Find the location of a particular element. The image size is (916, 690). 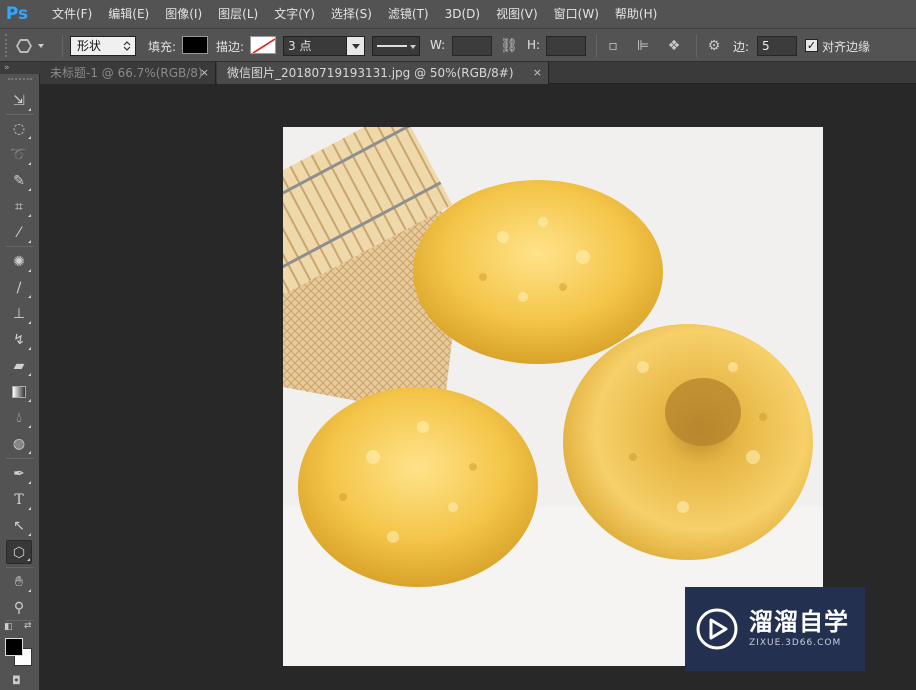

history-brush-tool: ↯ is located at coordinates (19, 340).